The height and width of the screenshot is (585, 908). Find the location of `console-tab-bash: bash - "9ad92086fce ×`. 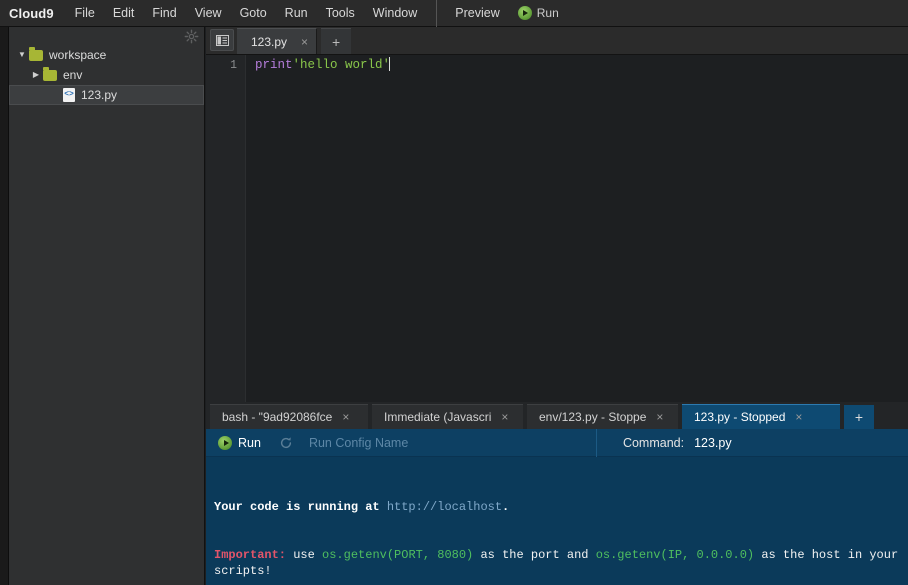

console-tab-bash: bash - "9ad92086fce × is located at coordinates (289, 416).